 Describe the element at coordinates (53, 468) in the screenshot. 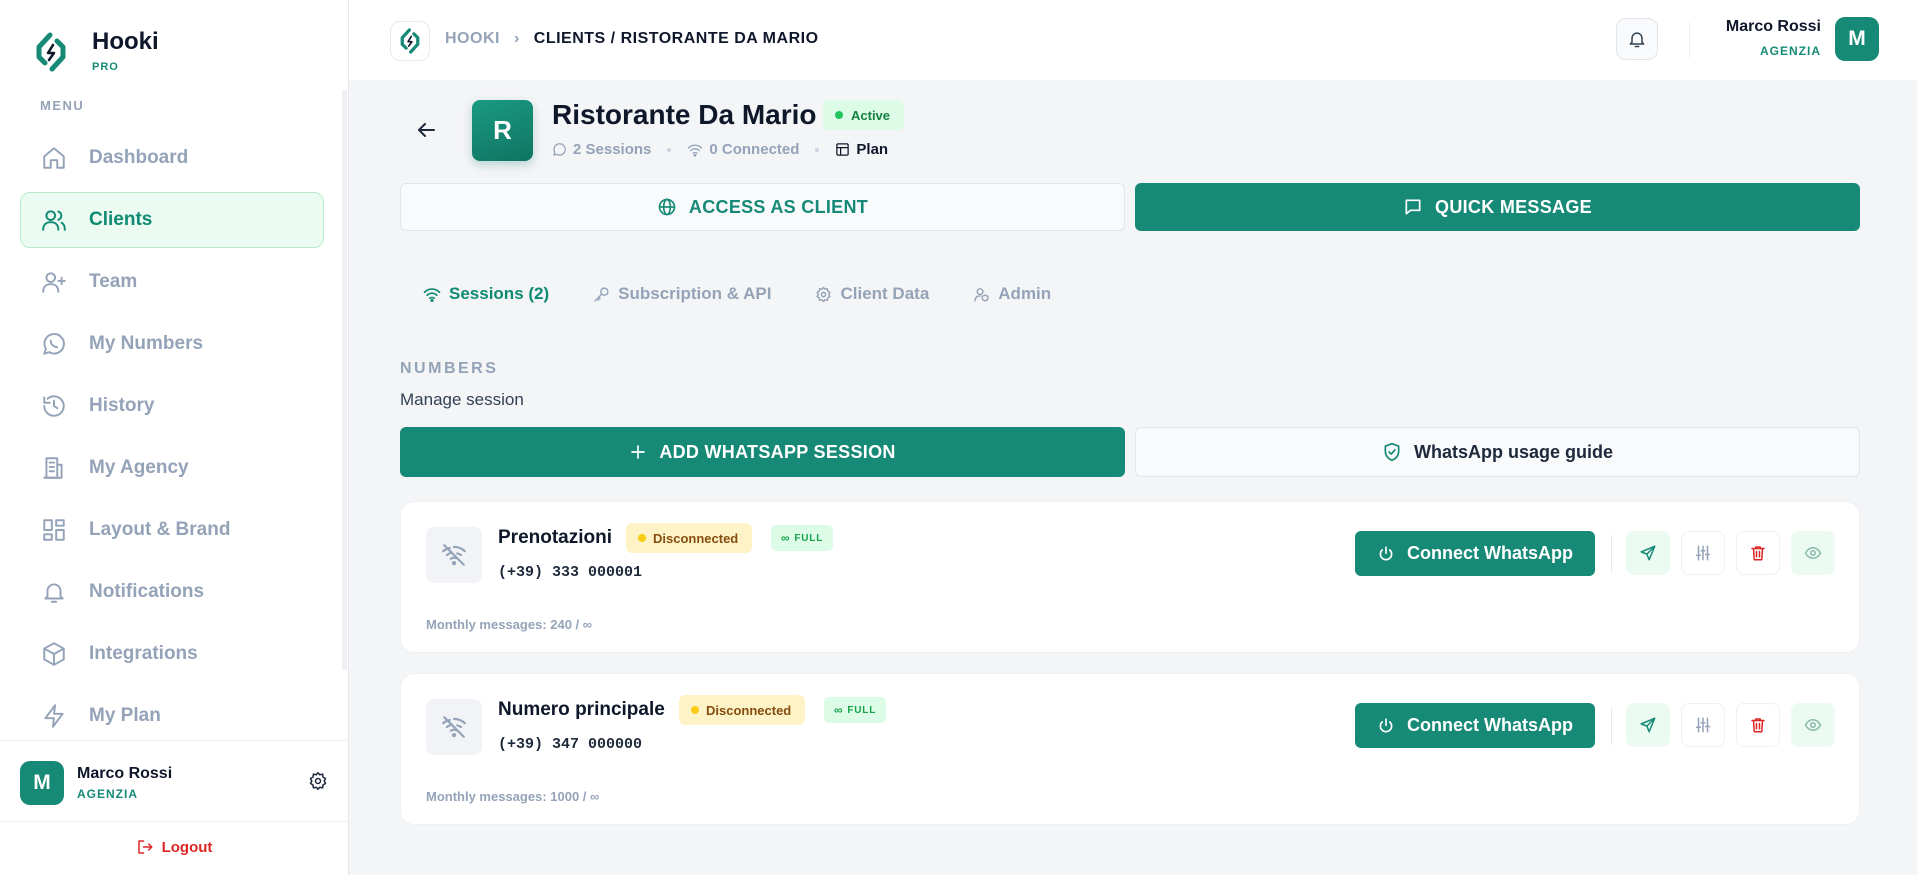

I see `building-icon` at that location.